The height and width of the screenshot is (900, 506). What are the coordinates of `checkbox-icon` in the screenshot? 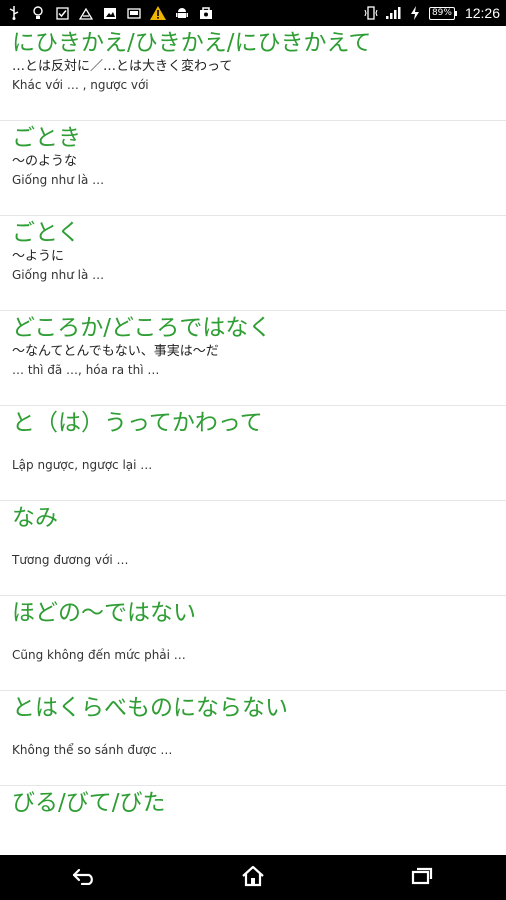 It's located at (62, 13).